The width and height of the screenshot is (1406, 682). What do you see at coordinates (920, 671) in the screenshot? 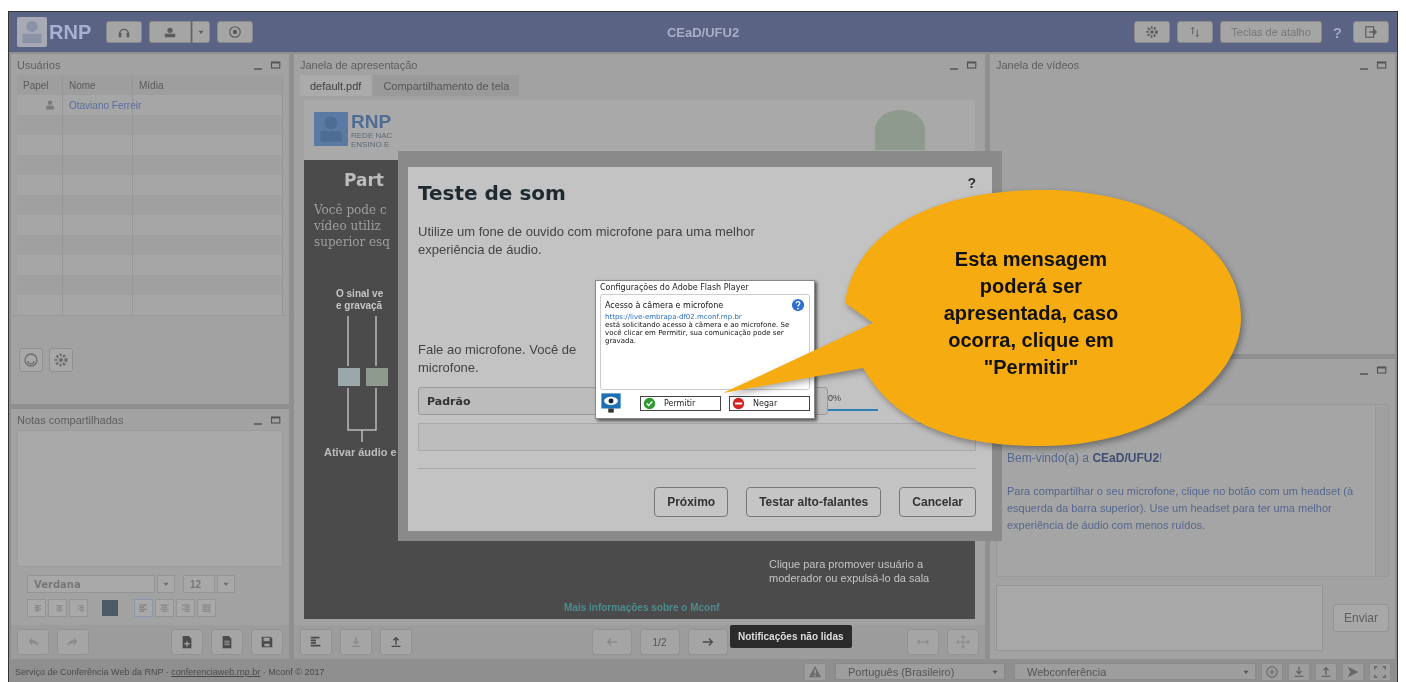
I see `language-dropdown: Português (Brasileiro)` at bounding box center [920, 671].